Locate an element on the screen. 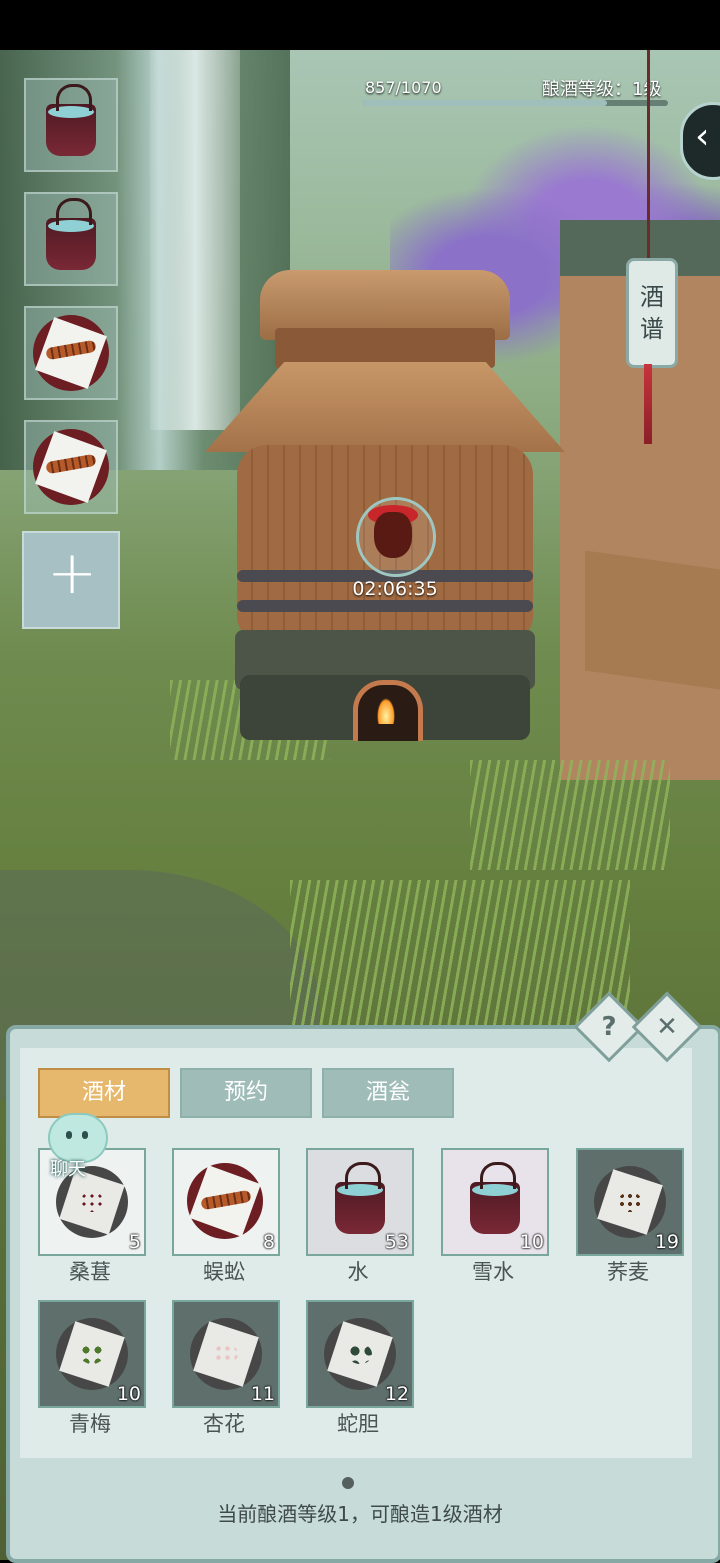 This screenshot has height=1563, width=720. item-centipede: 8 is located at coordinates (226, 1202).